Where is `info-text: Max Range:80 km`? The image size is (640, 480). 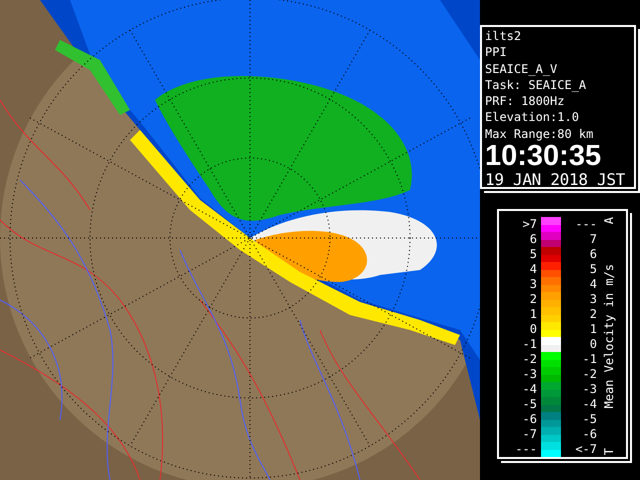 info-text: Max Range:80 km is located at coordinates (539, 134).